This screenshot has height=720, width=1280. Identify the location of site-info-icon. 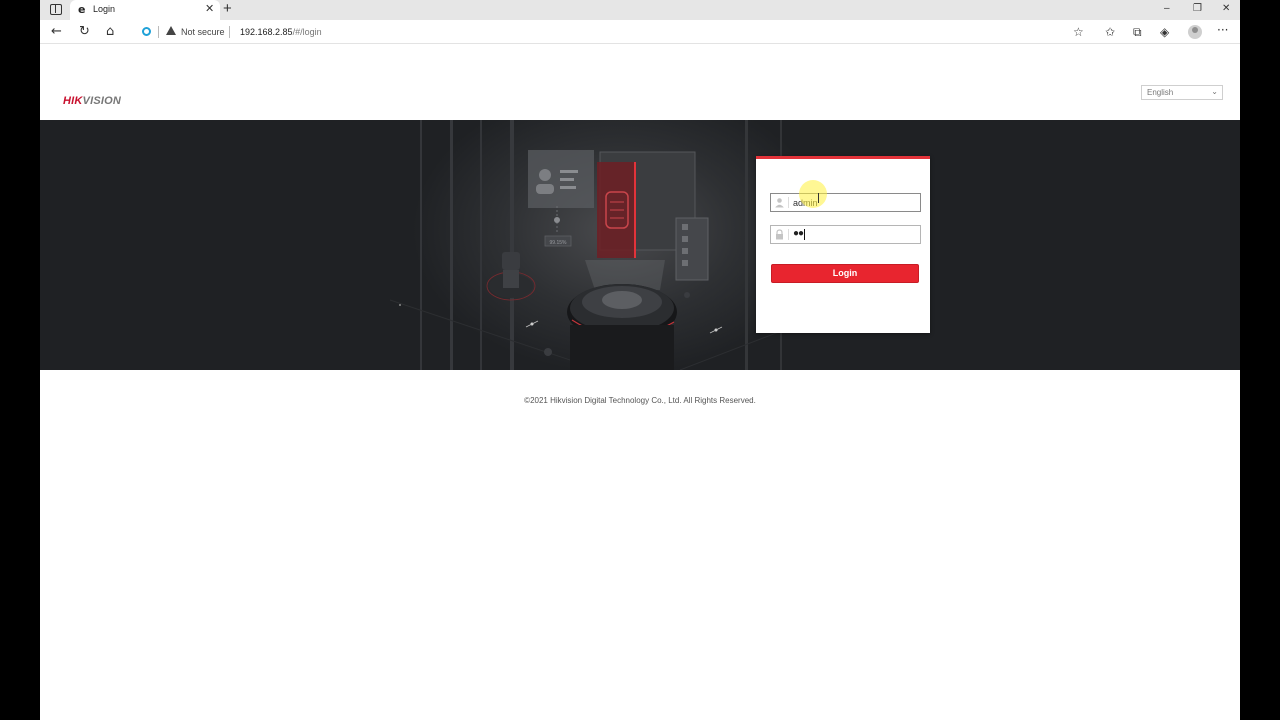
(146, 31).